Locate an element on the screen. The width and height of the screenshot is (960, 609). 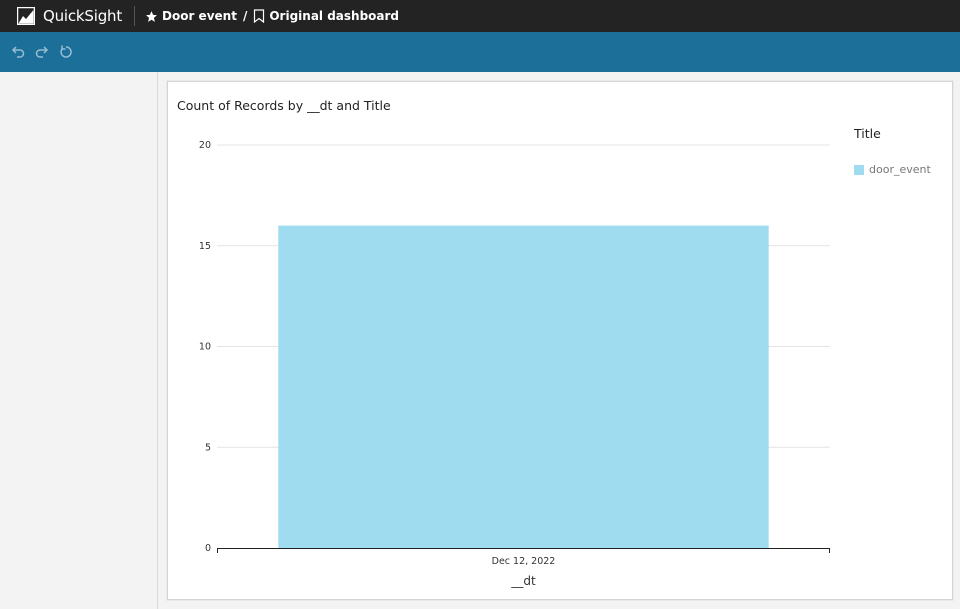
undo-icon is located at coordinates (18, 52).